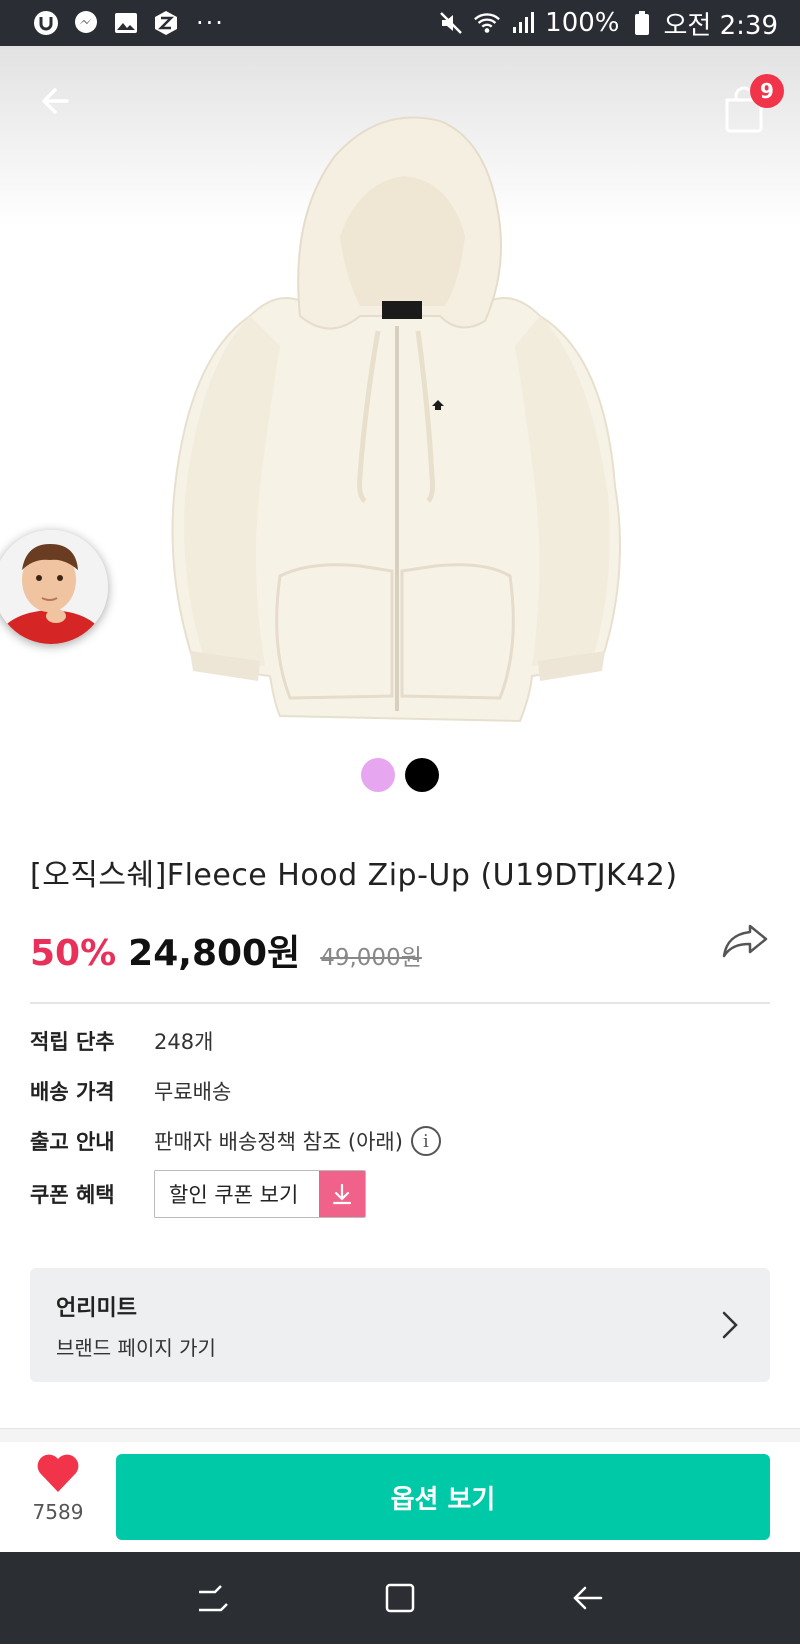 The image size is (800, 1644). I want to click on avatar-image, so click(54, 587).